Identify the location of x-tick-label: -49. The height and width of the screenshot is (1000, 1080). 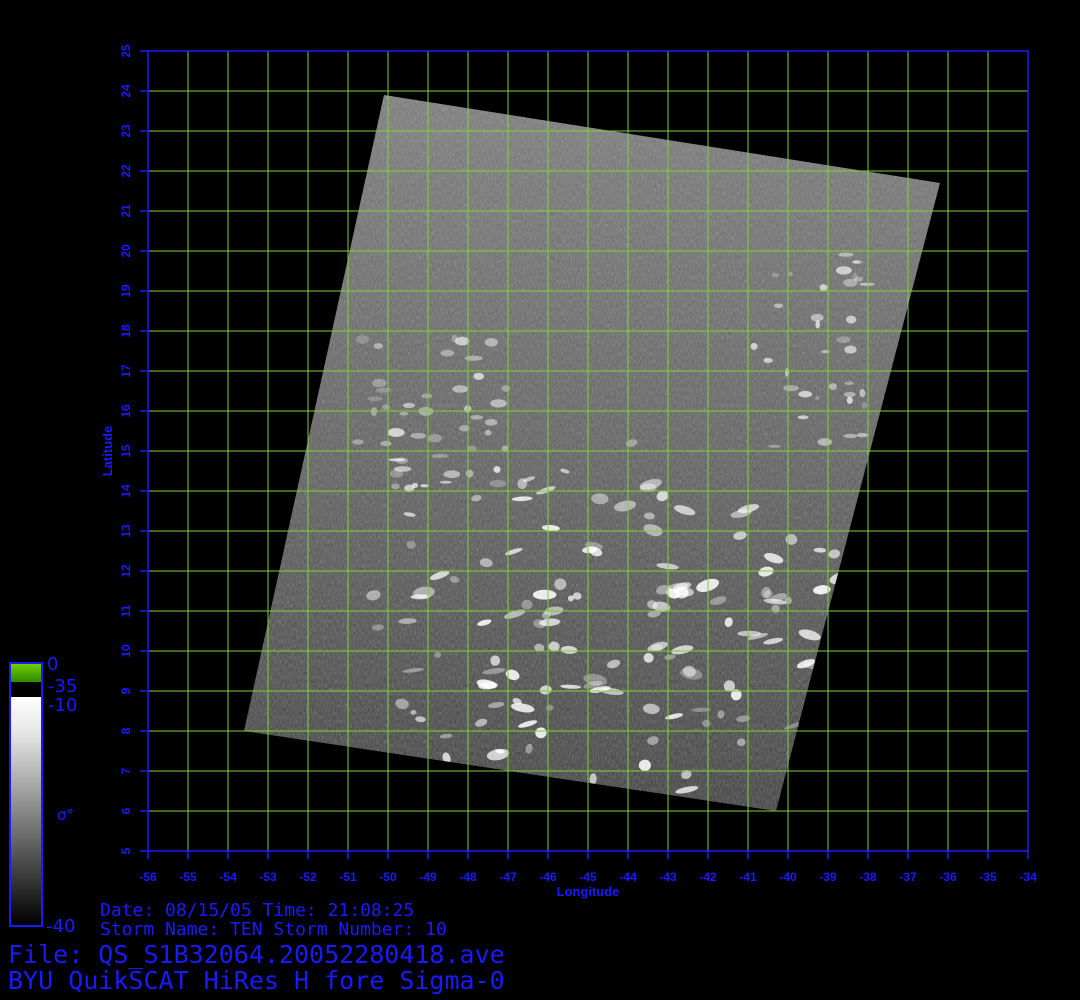
(428, 877).